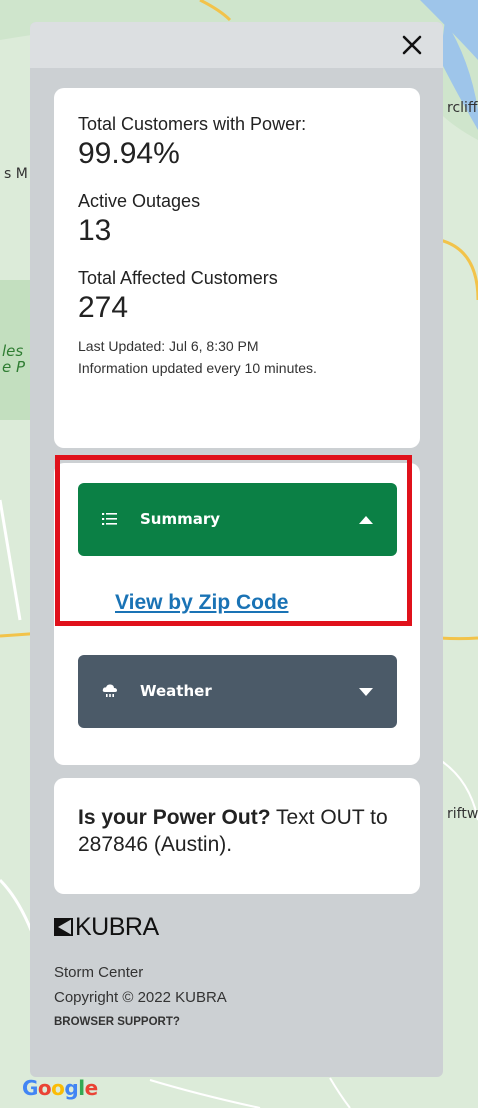 The image size is (478, 1108). Describe the element at coordinates (236, 45) in the screenshot. I see `panel-header` at that location.